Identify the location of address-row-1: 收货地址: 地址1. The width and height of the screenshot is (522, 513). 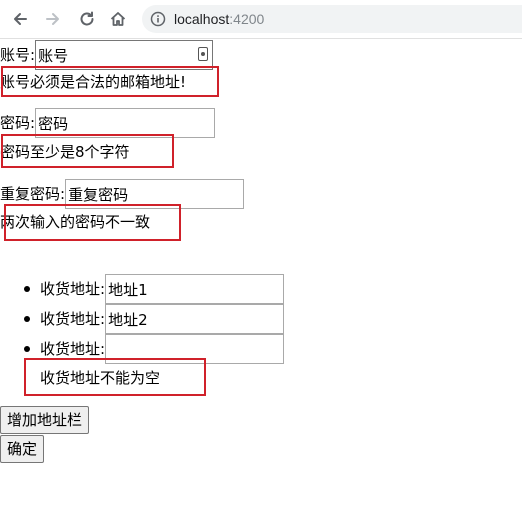
(162, 289).